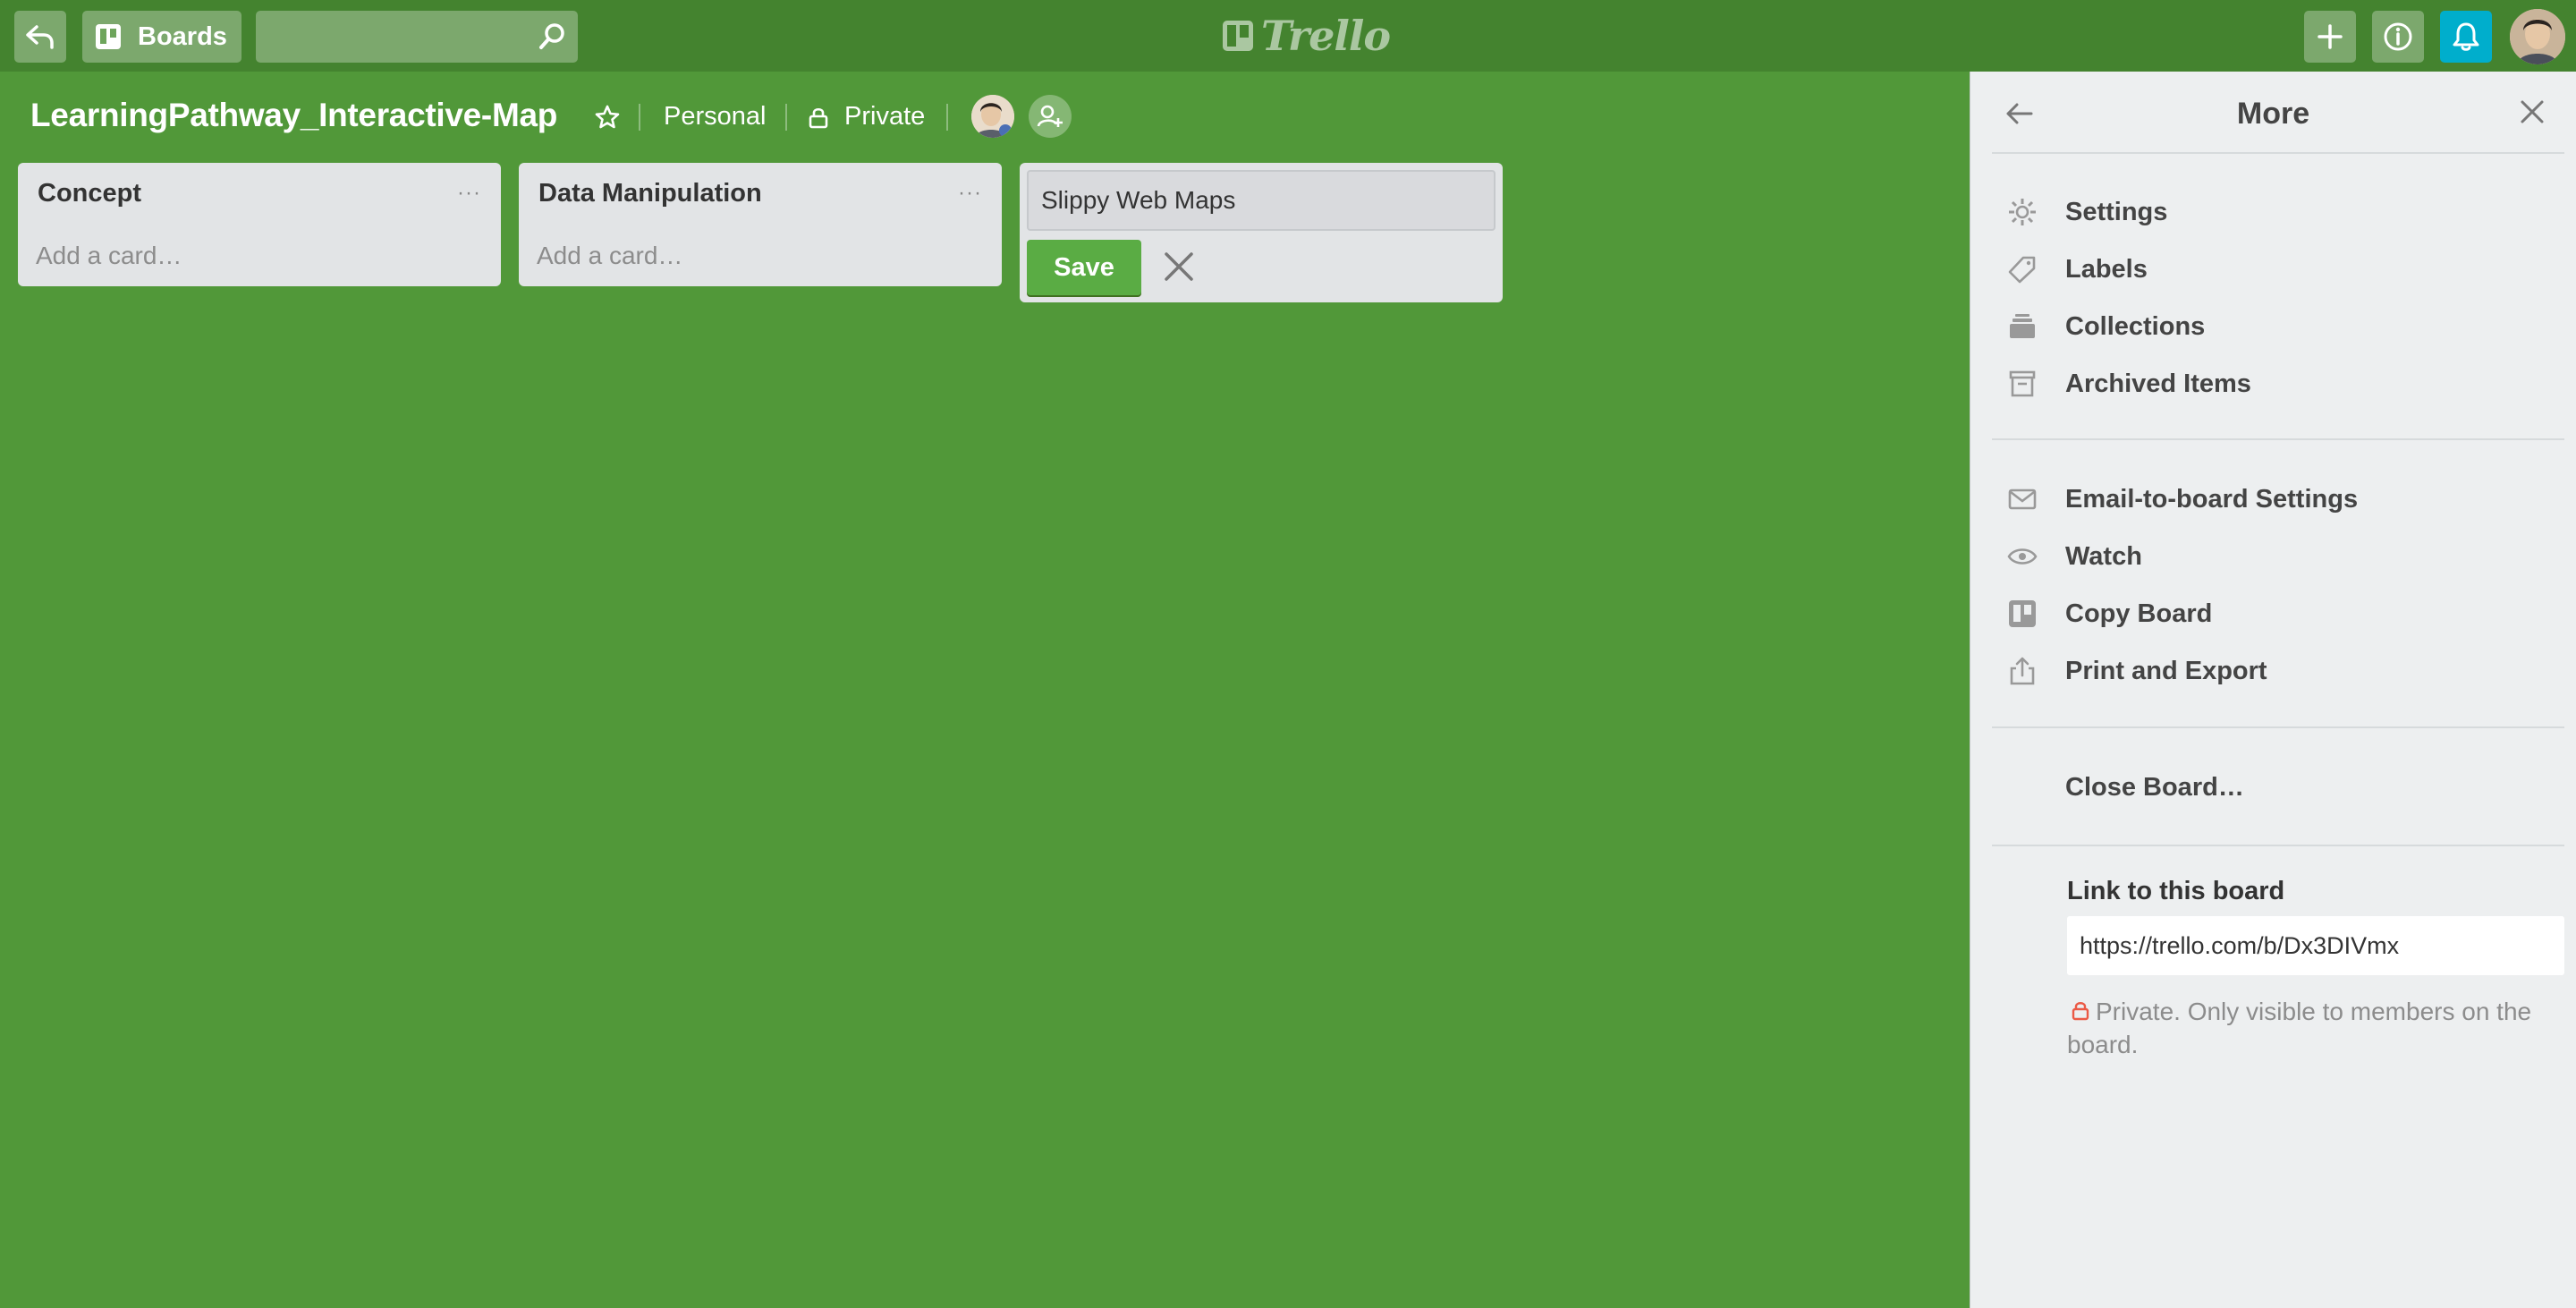  I want to click on search-box, so click(417, 37).